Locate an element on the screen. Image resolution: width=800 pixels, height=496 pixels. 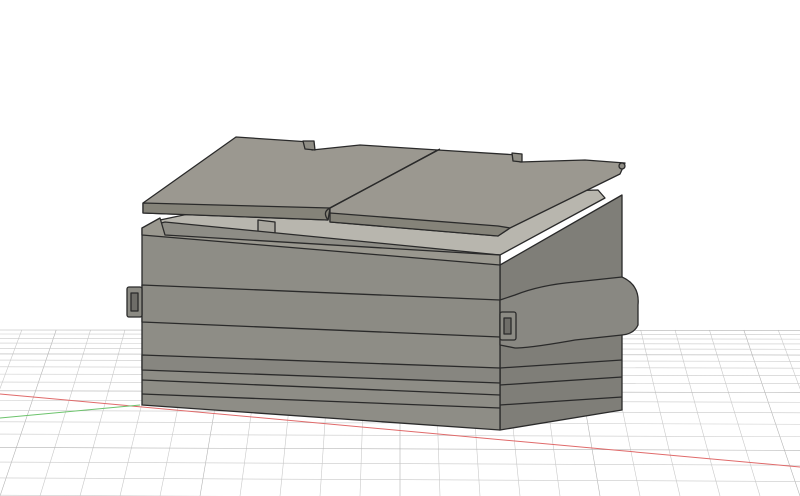
hinge-tab-left is located at coordinates (309, 145).